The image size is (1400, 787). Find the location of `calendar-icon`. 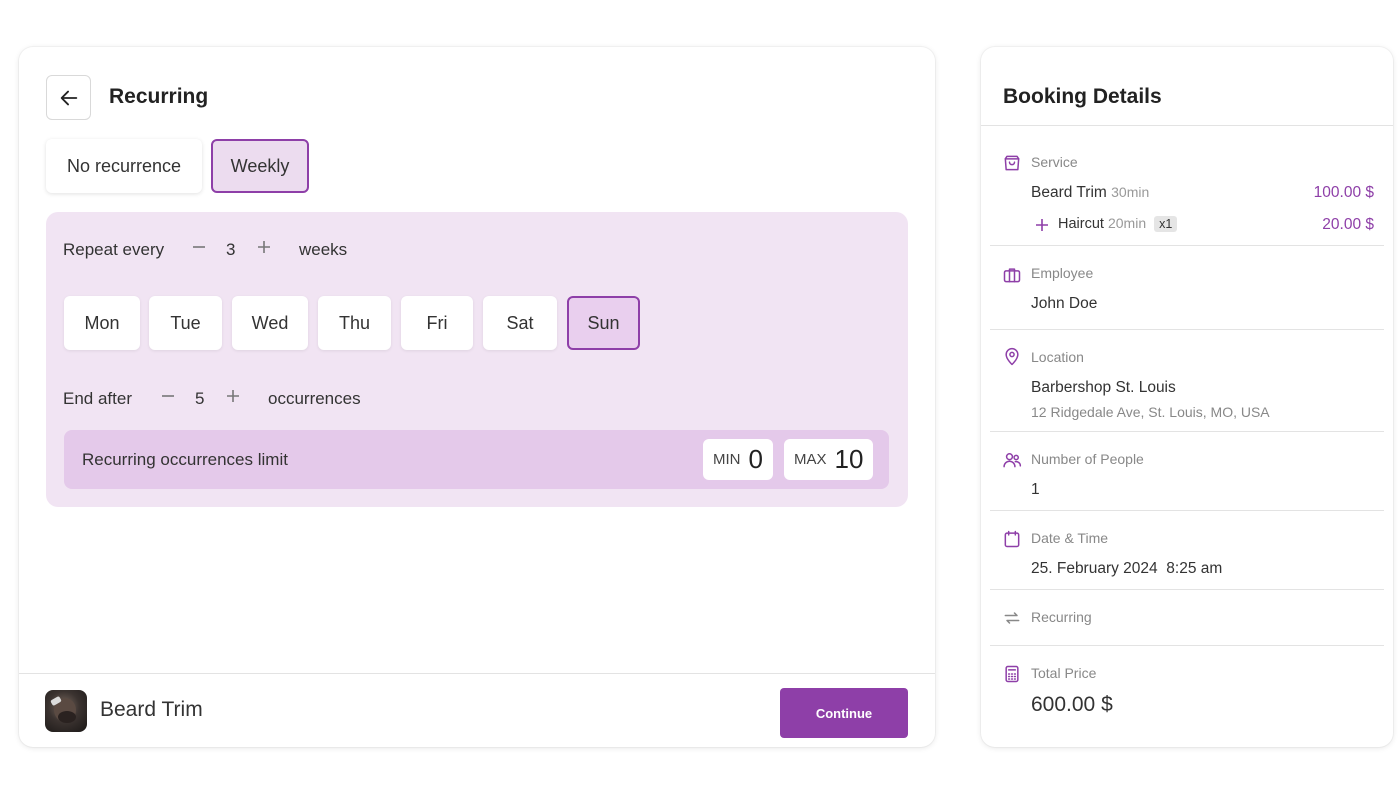

calendar-icon is located at coordinates (1012, 539).